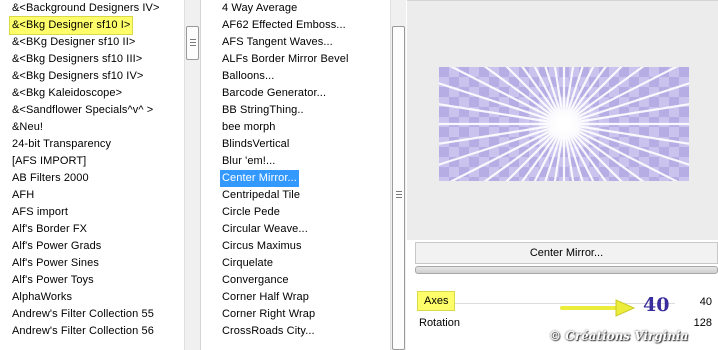 The width and height of the screenshot is (718, 350). Describe the element at coordinates (249, 127) in the screenshot. I see `filter-item-label: bee morph` at that location.